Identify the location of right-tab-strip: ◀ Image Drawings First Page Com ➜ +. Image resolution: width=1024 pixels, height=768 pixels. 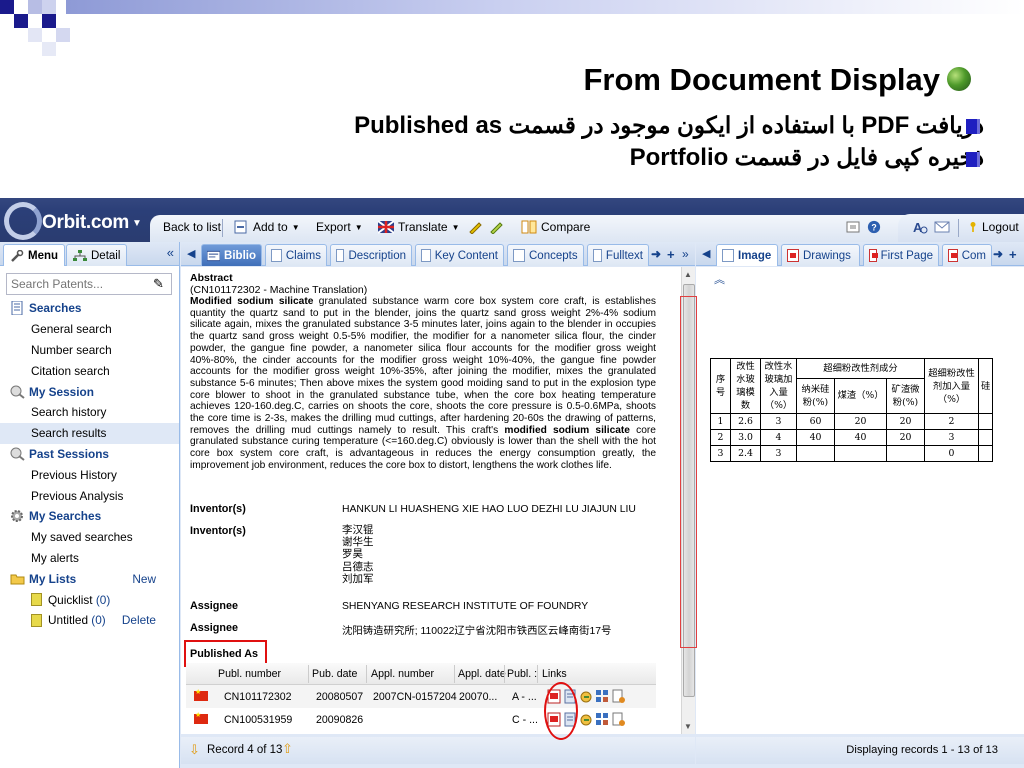
(860, 254).